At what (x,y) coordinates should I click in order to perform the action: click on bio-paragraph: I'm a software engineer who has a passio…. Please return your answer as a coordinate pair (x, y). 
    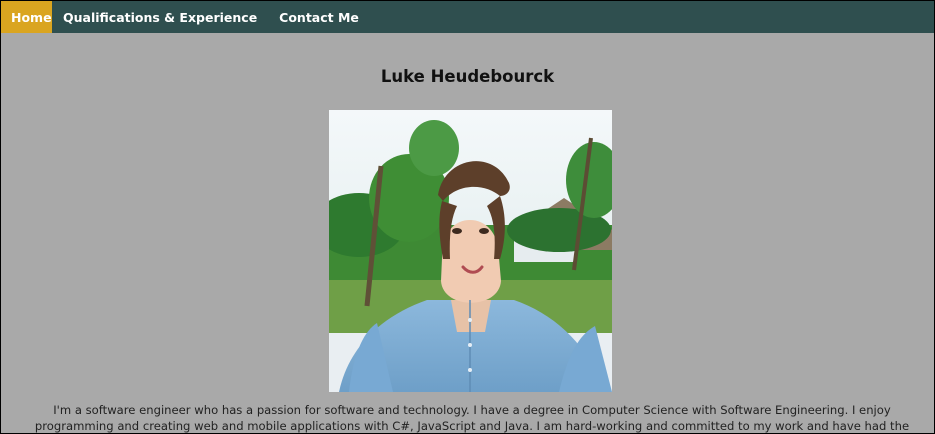
    Looking at the image, I should click on (472, 418).